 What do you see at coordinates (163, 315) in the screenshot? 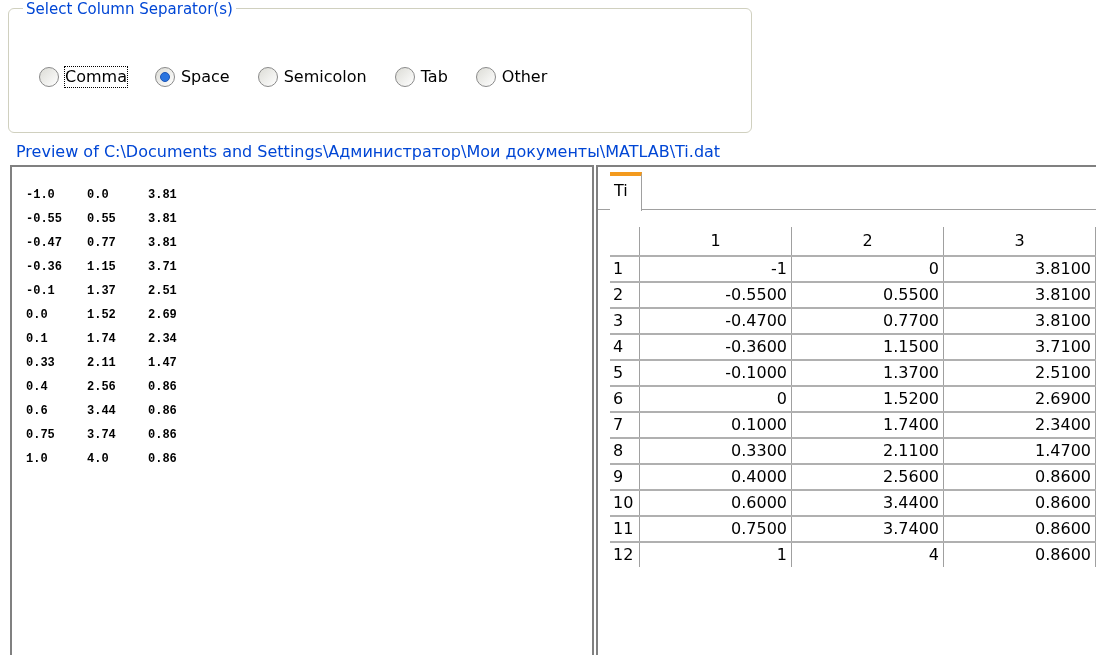
I see `raw-text-value: 2.69` at bounding box center [163, 315].